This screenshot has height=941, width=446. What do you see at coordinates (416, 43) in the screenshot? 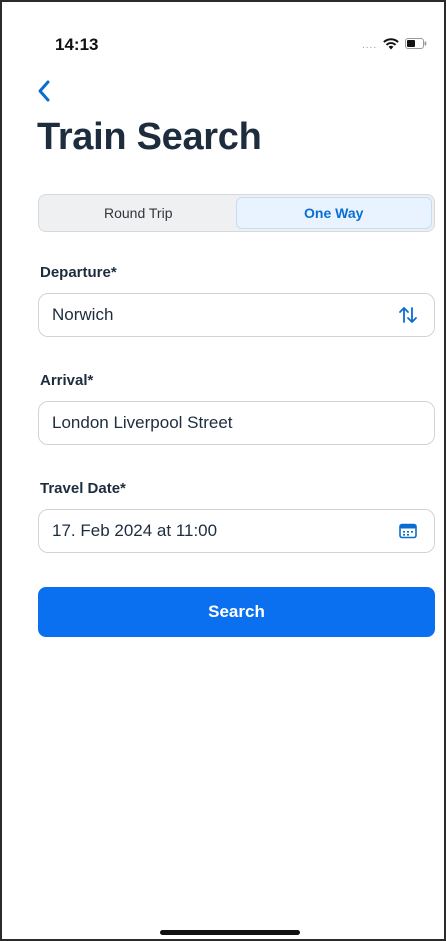
I see `battery-icon` at bounding box center [416, 43].